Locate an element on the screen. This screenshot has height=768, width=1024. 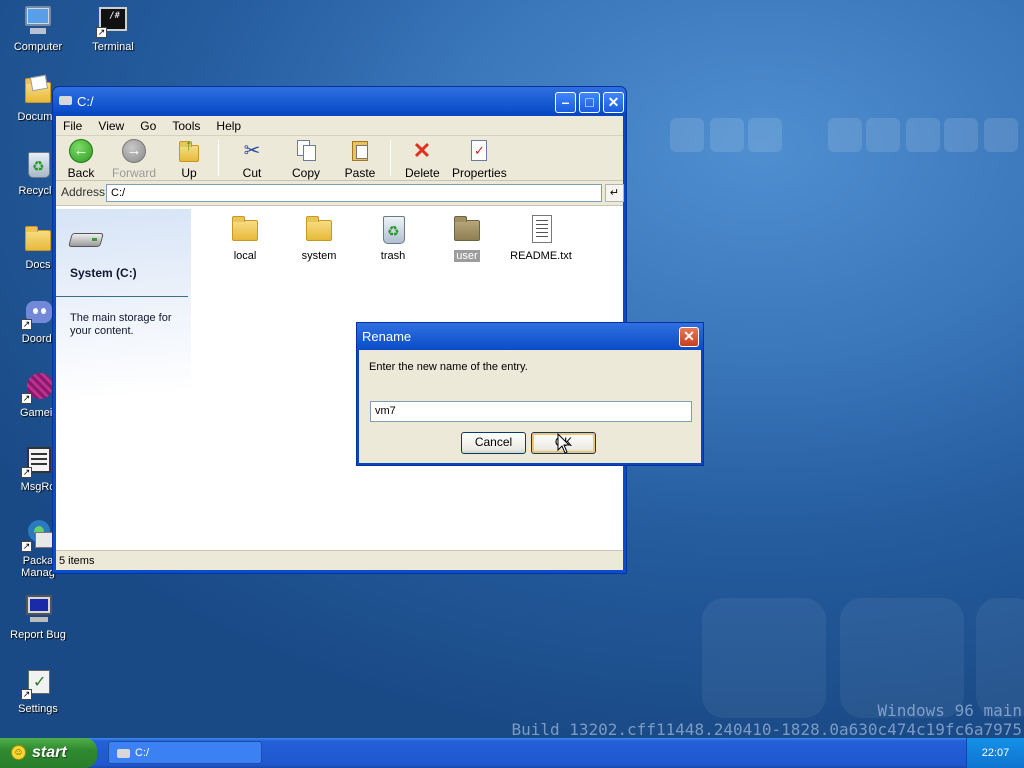
item-count: 5 items is located at coordinates (77, 561).